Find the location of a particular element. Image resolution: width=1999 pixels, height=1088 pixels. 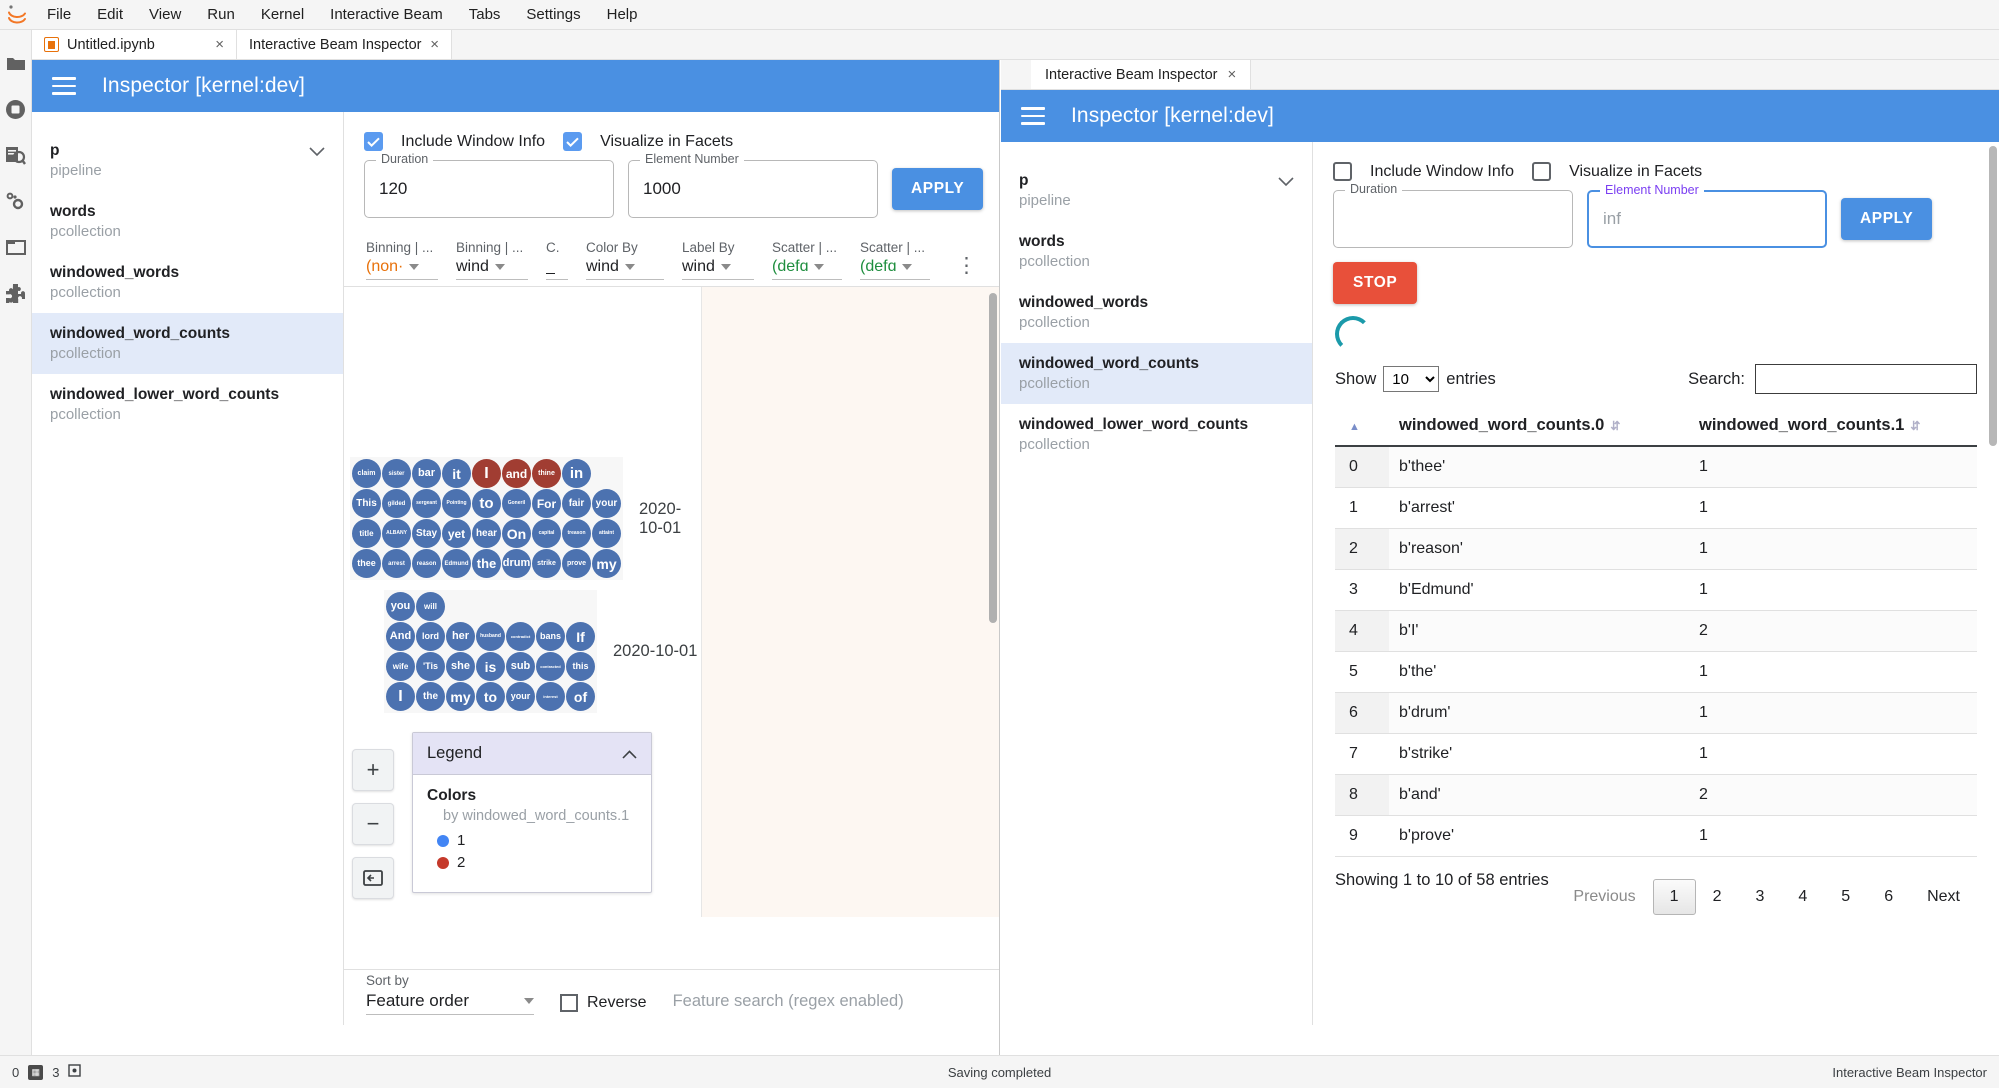

more-vertical-icon: ⋮ is located at coordinates (966, 267).